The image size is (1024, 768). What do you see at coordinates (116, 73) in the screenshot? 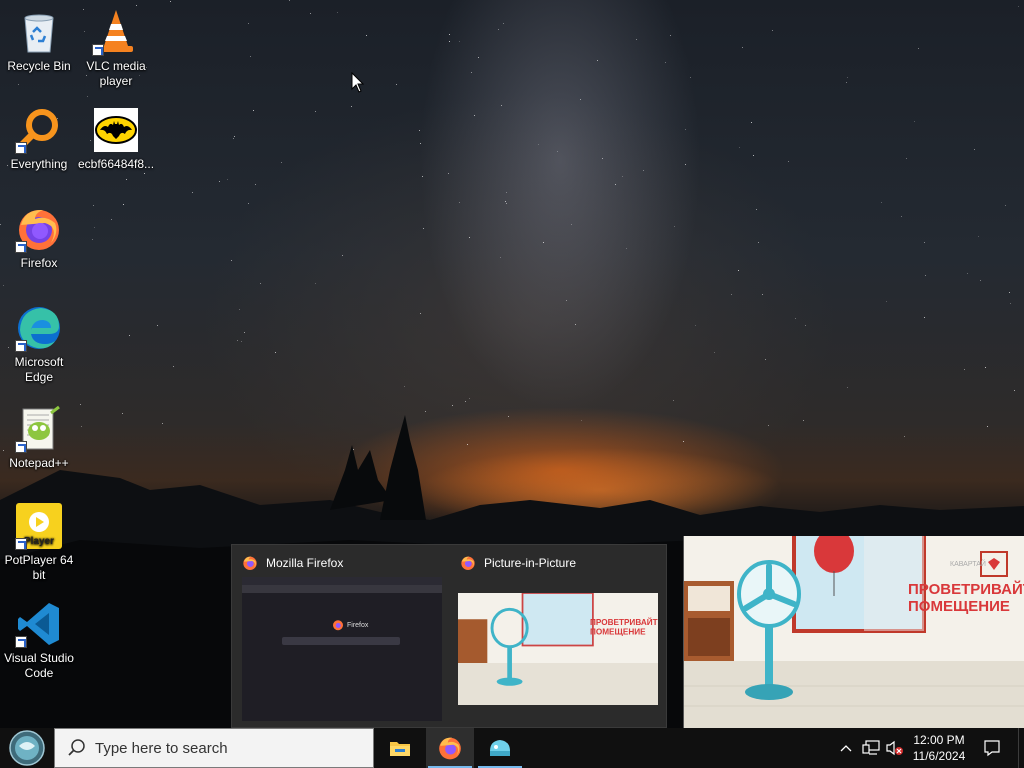
I see `desktop-icon-label: VLC media player` at bounding box center [116, 73].